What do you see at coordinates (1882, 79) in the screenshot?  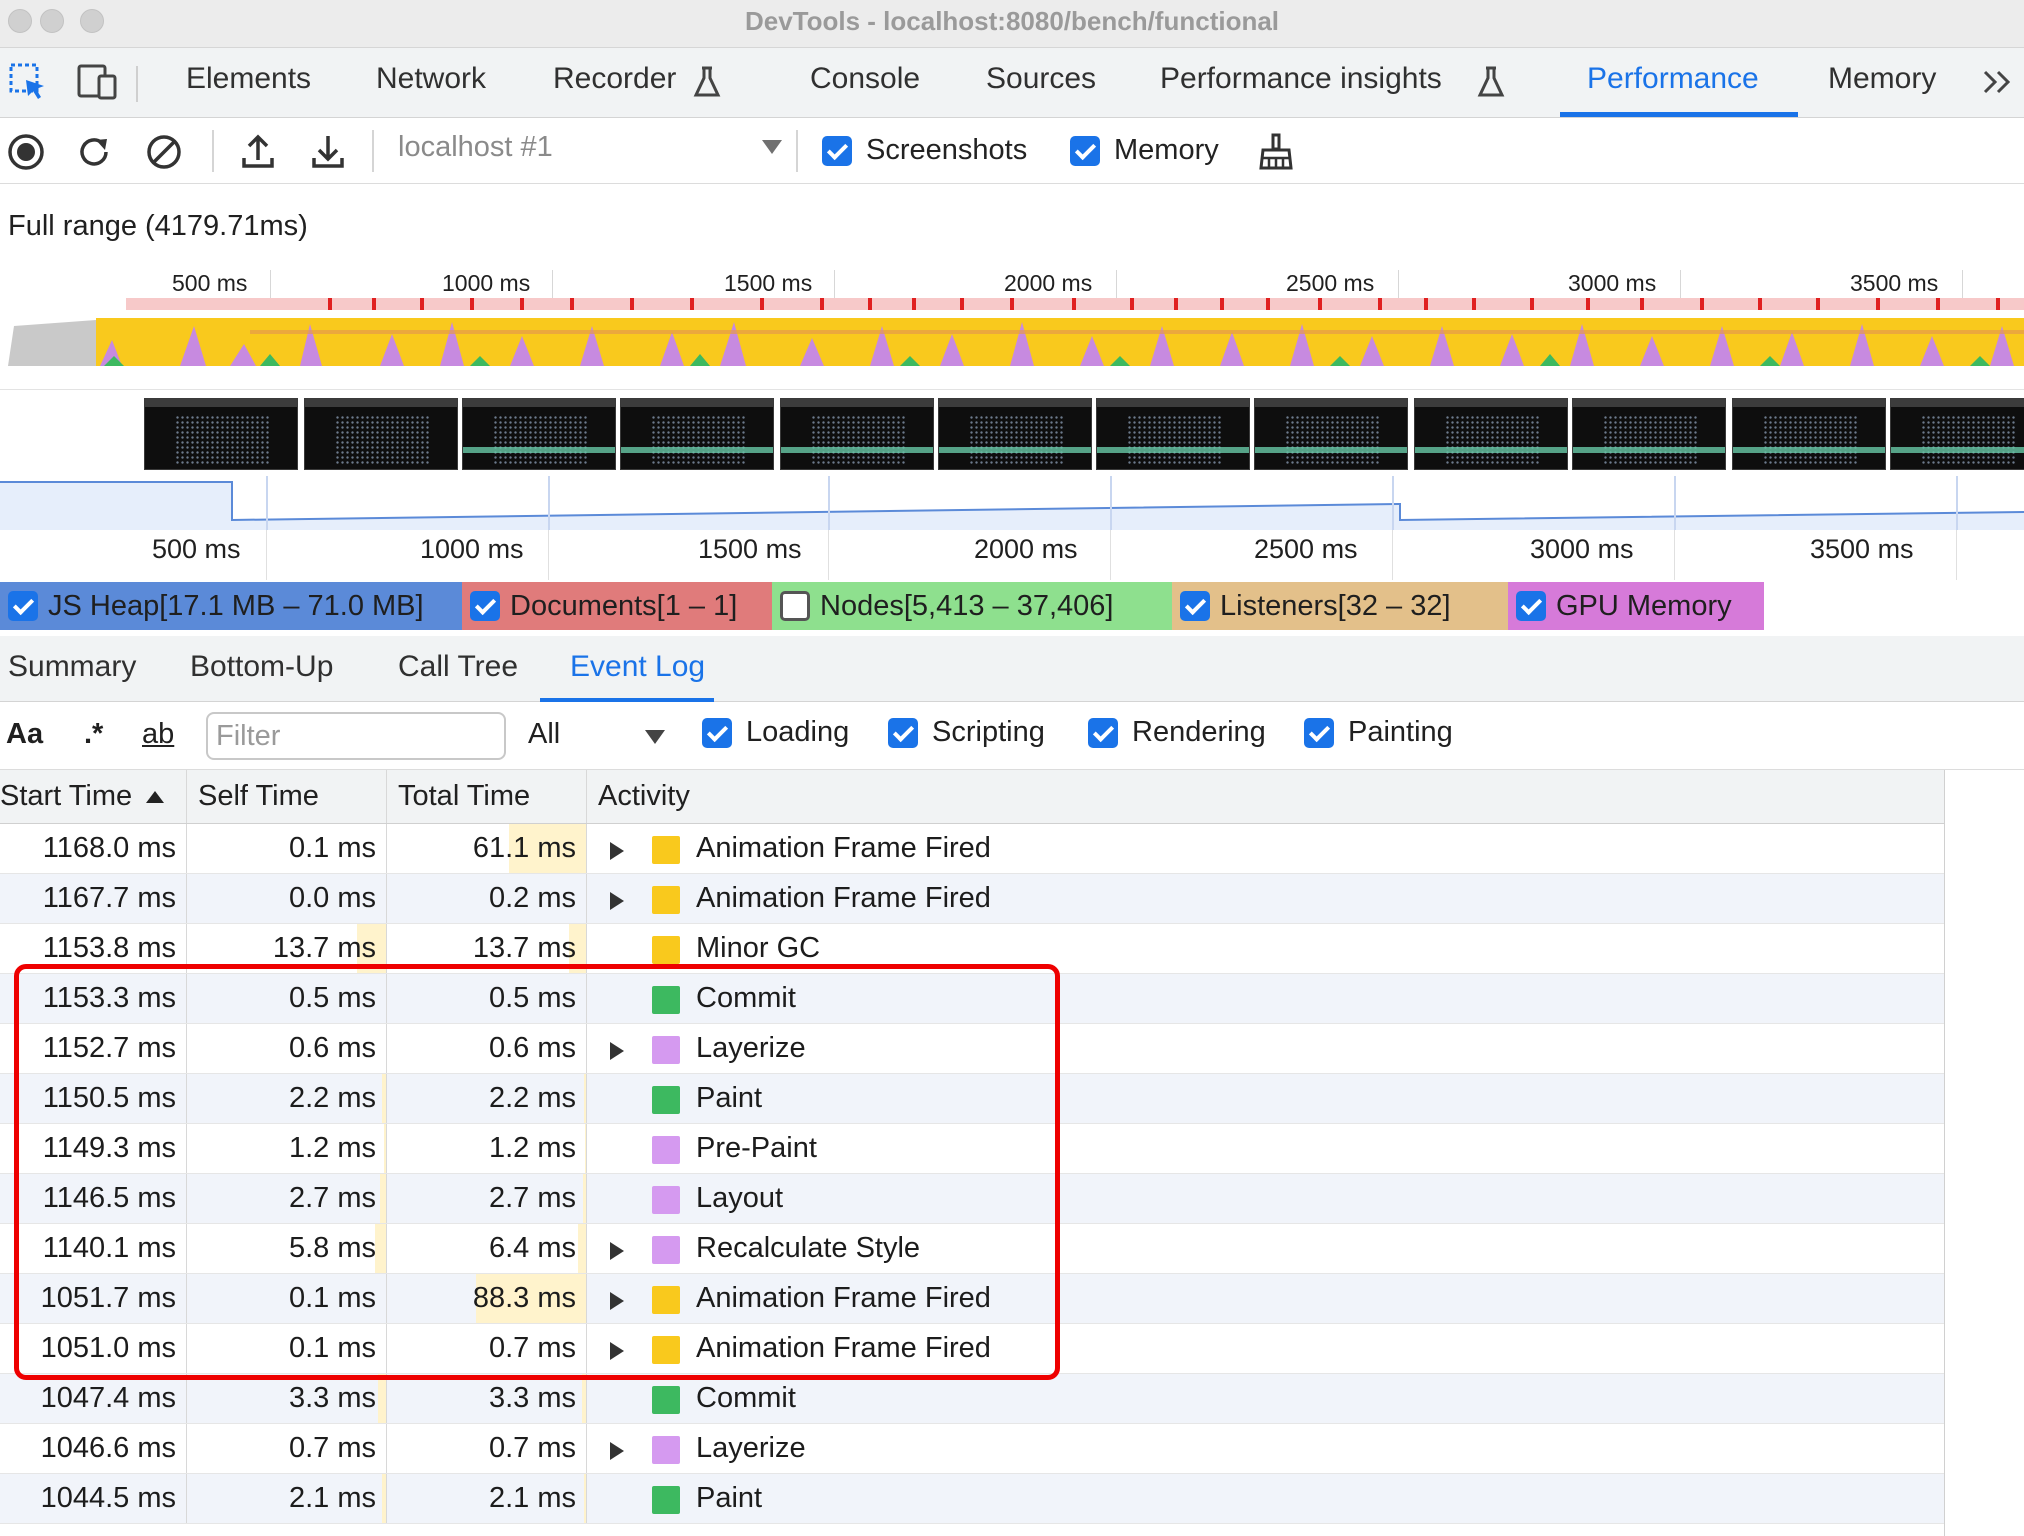 I see `tab-memory: Memory` at bounding box center [1882, 79].